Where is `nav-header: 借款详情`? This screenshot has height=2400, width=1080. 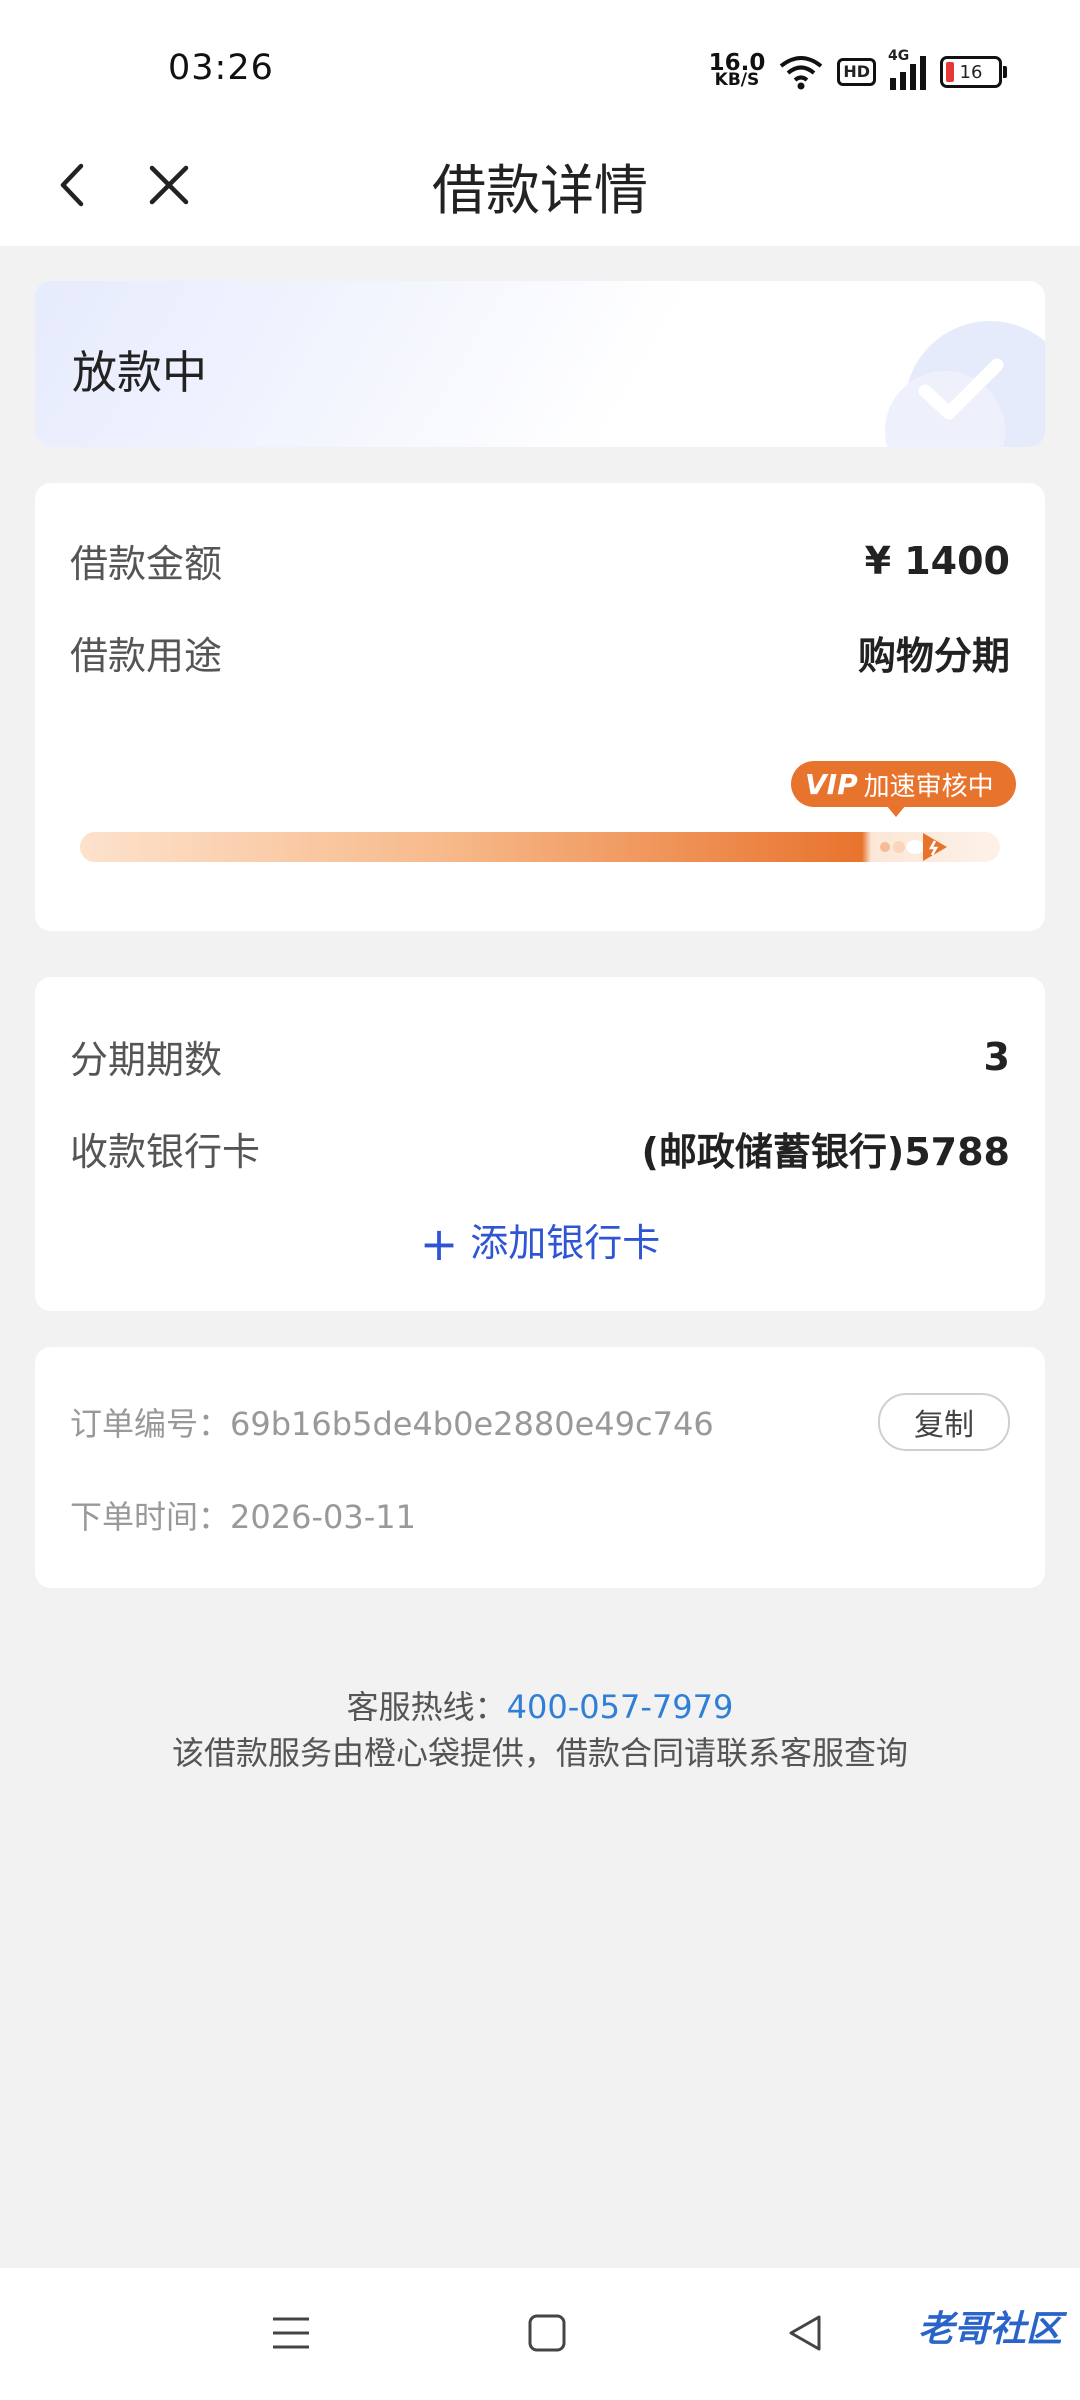
nav-header: 借款详情 is located at coordinates (540, 193).